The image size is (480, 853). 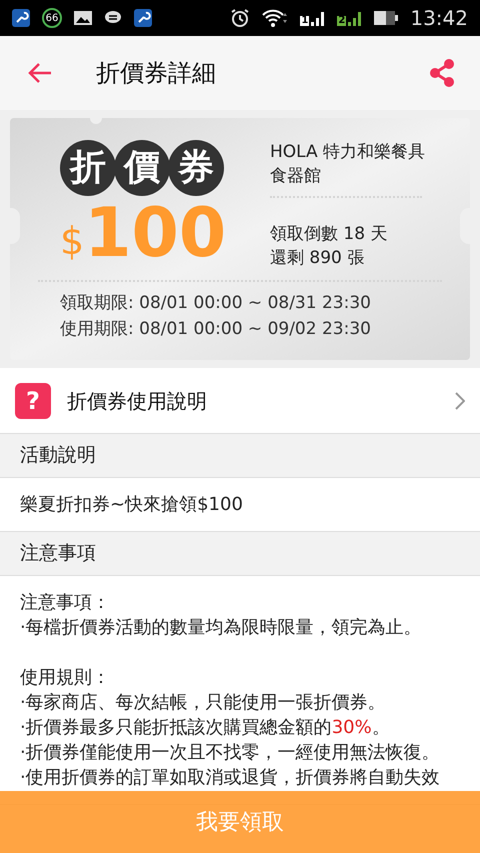 I want to click on notice-text: ·使用折價券的訂單如取消或退貨，折價券將自動失效, so click(x=230, y=778).